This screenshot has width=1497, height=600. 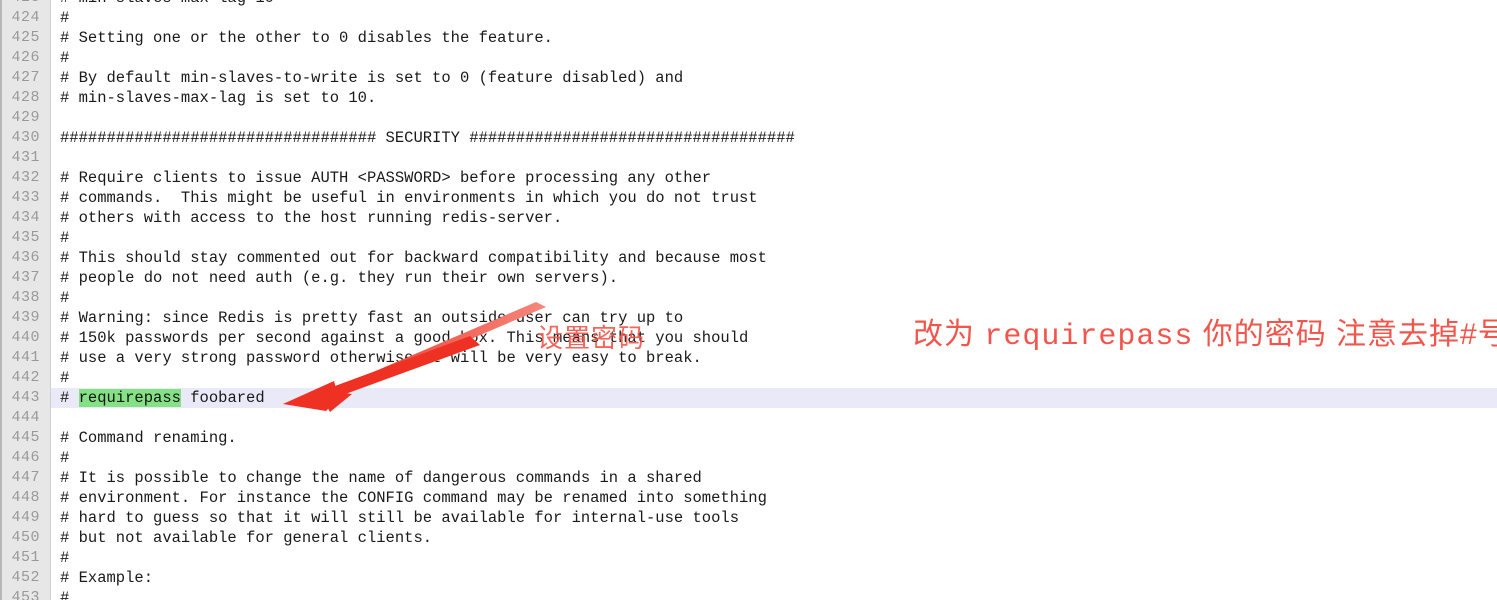 I want to click on right-note-suffix: 你的密码 注意去掉#号, so click(x=1345, y=334).